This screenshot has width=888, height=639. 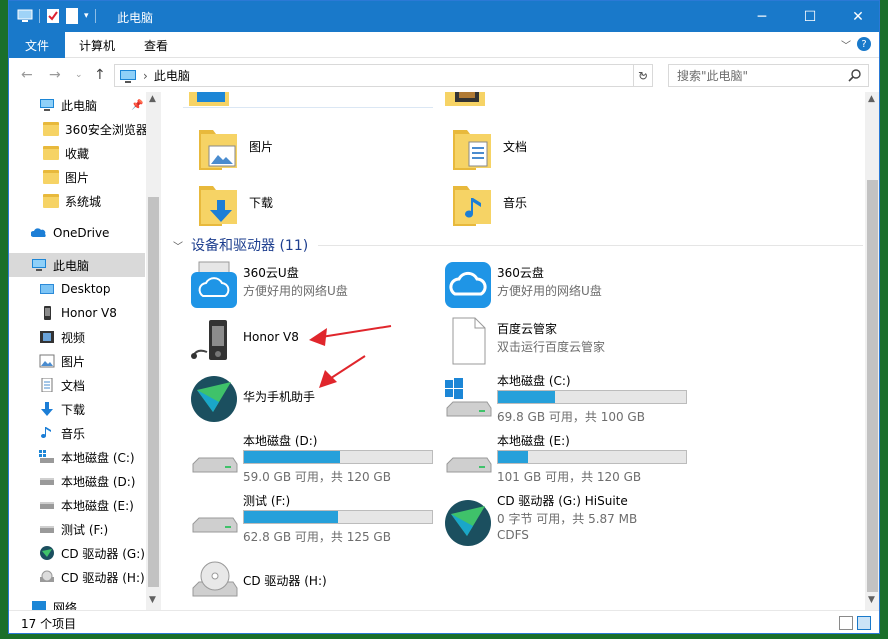 I want to click on tab-computer: 计算机, so click(x=97, y=45).